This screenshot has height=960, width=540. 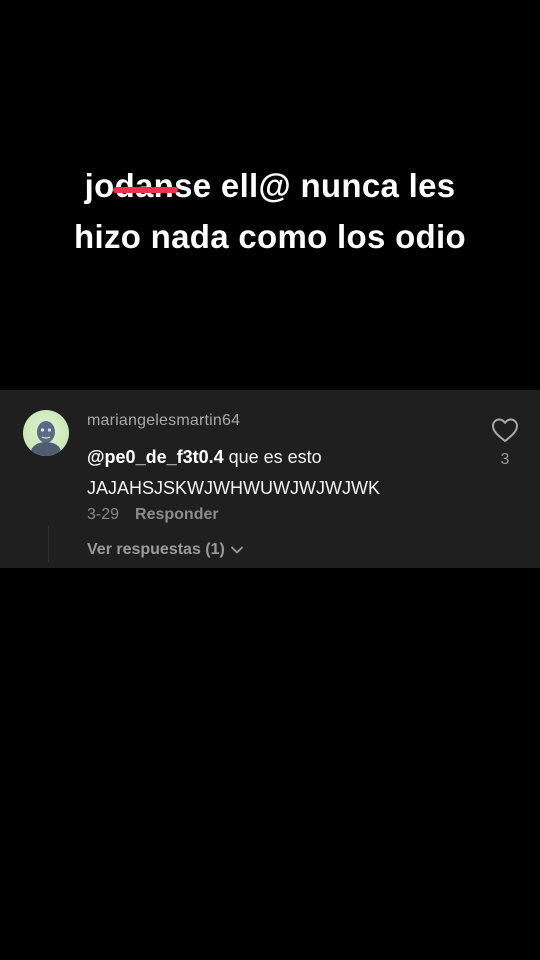 What do you see at coordinates (163, 421) in the screenshot?
I see `comment-username: mariangelesmartin64` at bounding box center [163, 421].